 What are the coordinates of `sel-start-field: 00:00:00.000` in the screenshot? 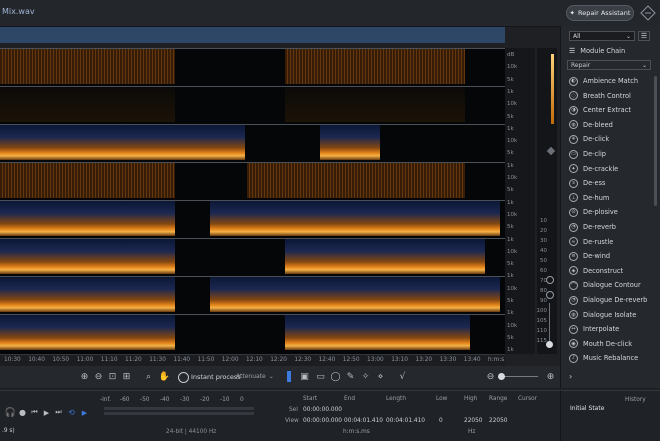 It's located at (322, 410).